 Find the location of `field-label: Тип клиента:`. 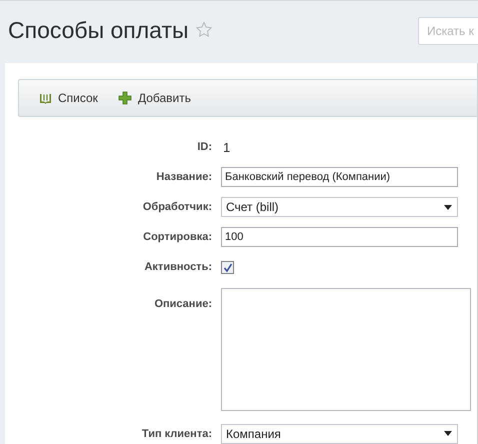

field-label: Тип клиента: is located at coordinates (176, 434).